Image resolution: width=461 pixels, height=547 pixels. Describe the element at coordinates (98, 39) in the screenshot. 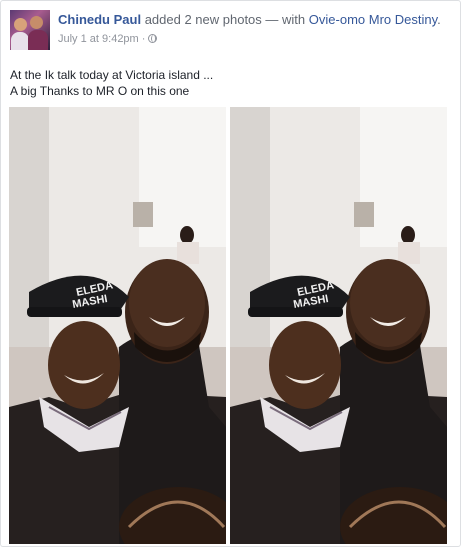

I see `post-timestamp: July 1 at 9:42pm` at that location.